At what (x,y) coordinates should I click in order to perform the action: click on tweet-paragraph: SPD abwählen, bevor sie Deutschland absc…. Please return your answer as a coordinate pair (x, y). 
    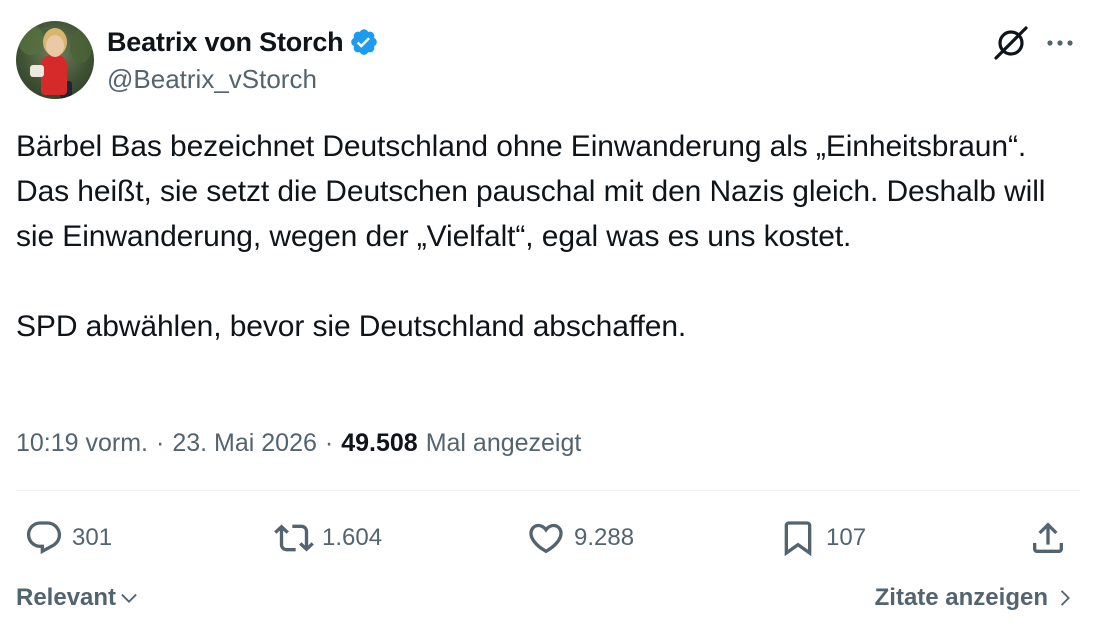
    Looking at the image, I should click on (351, 326).